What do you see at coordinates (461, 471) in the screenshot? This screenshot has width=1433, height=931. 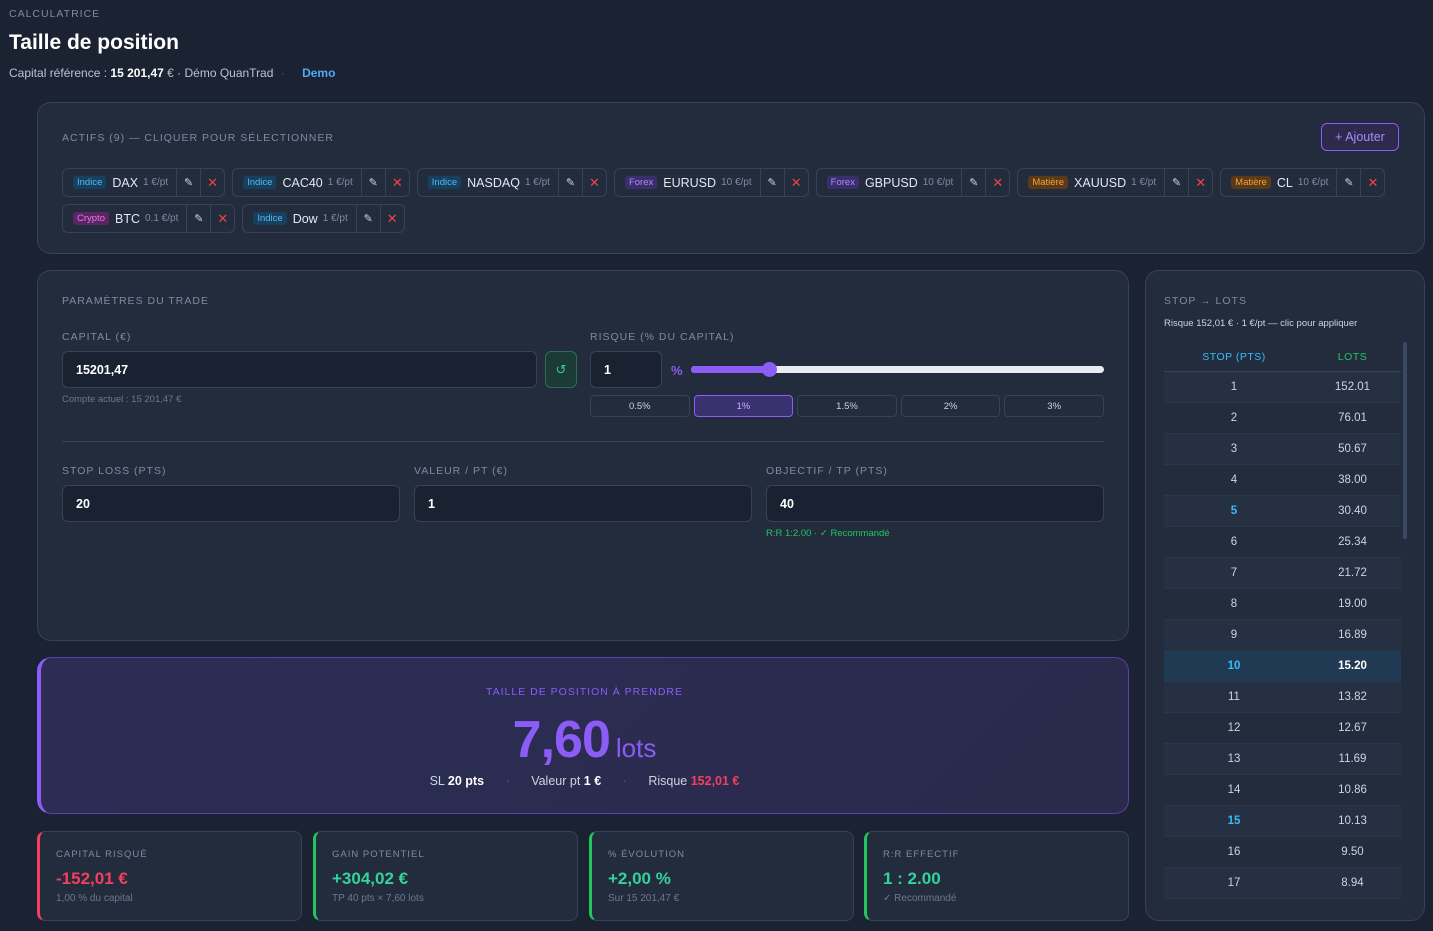 I see `point-value-label: VALEUR / PT (€)` at bounding box center [461, 471].